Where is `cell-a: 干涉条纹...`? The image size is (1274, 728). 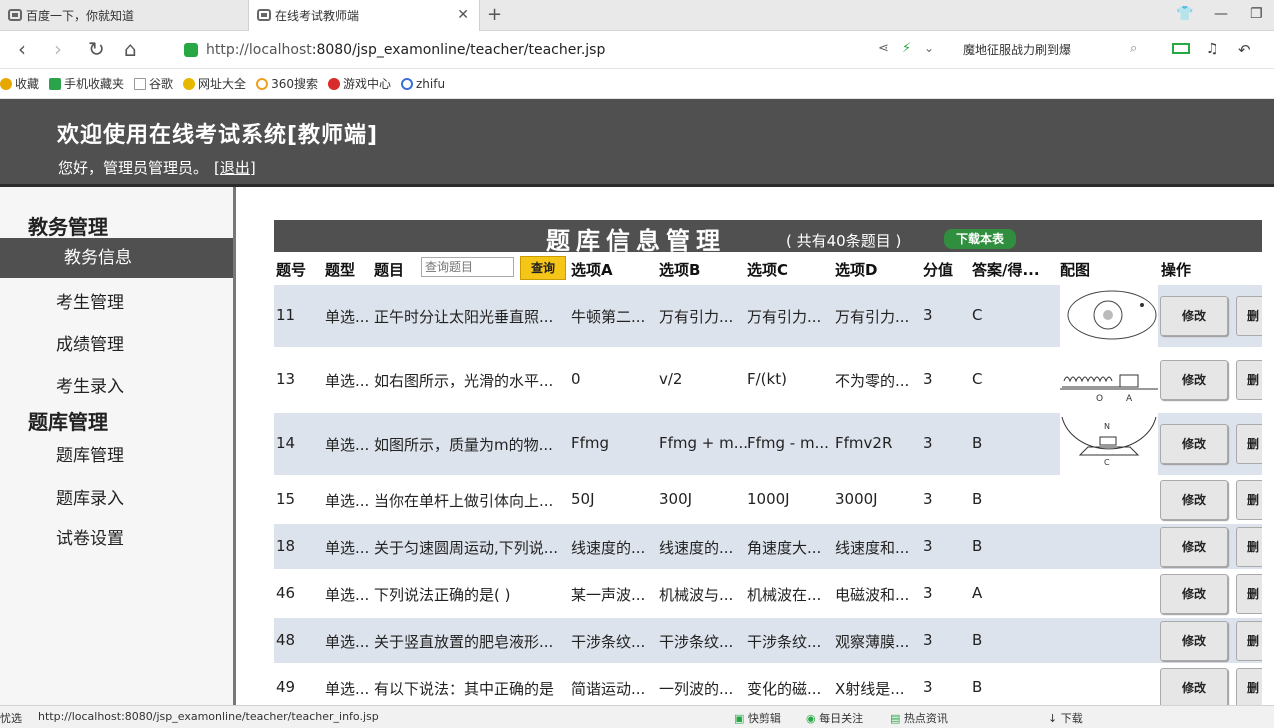
cell-a: 干涉条纹... is located at coordinates (608, 641).